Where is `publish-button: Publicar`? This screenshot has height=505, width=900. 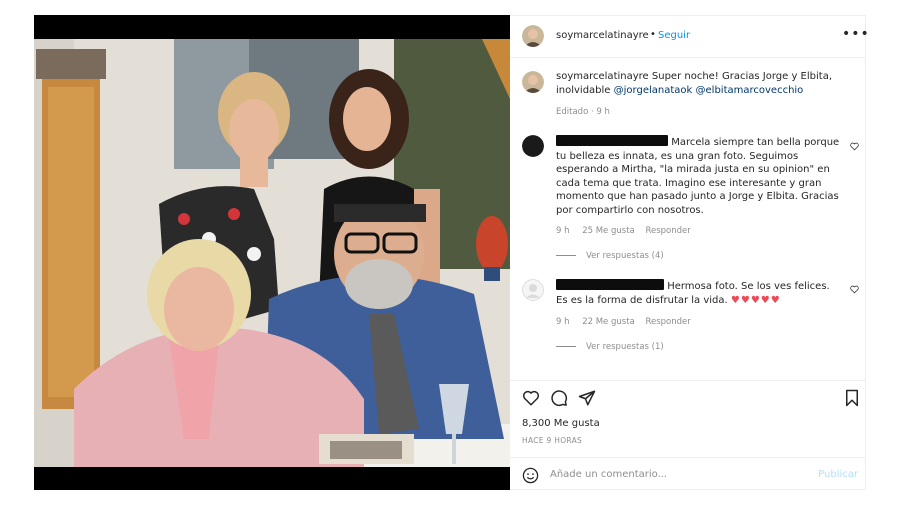
publish-button: Publicar is located at coordinates (838, 474).